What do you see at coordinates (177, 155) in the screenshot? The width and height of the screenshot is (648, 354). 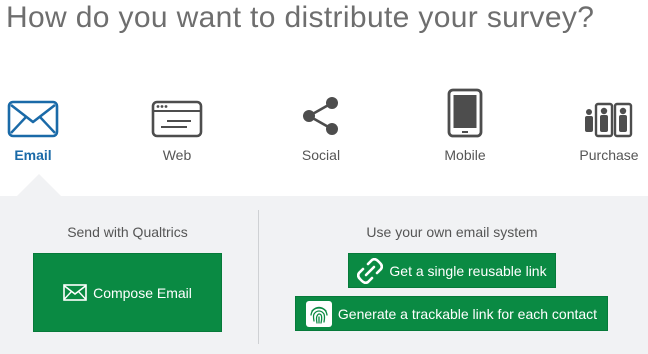 I see `option-web-label: Web` at bounding box center [177, 155].